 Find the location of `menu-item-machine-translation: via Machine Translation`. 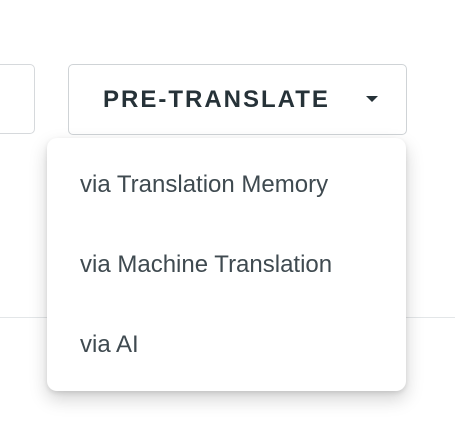

menu-item-machine-translation: via Machine Translation is located at coordinates (226, 265).